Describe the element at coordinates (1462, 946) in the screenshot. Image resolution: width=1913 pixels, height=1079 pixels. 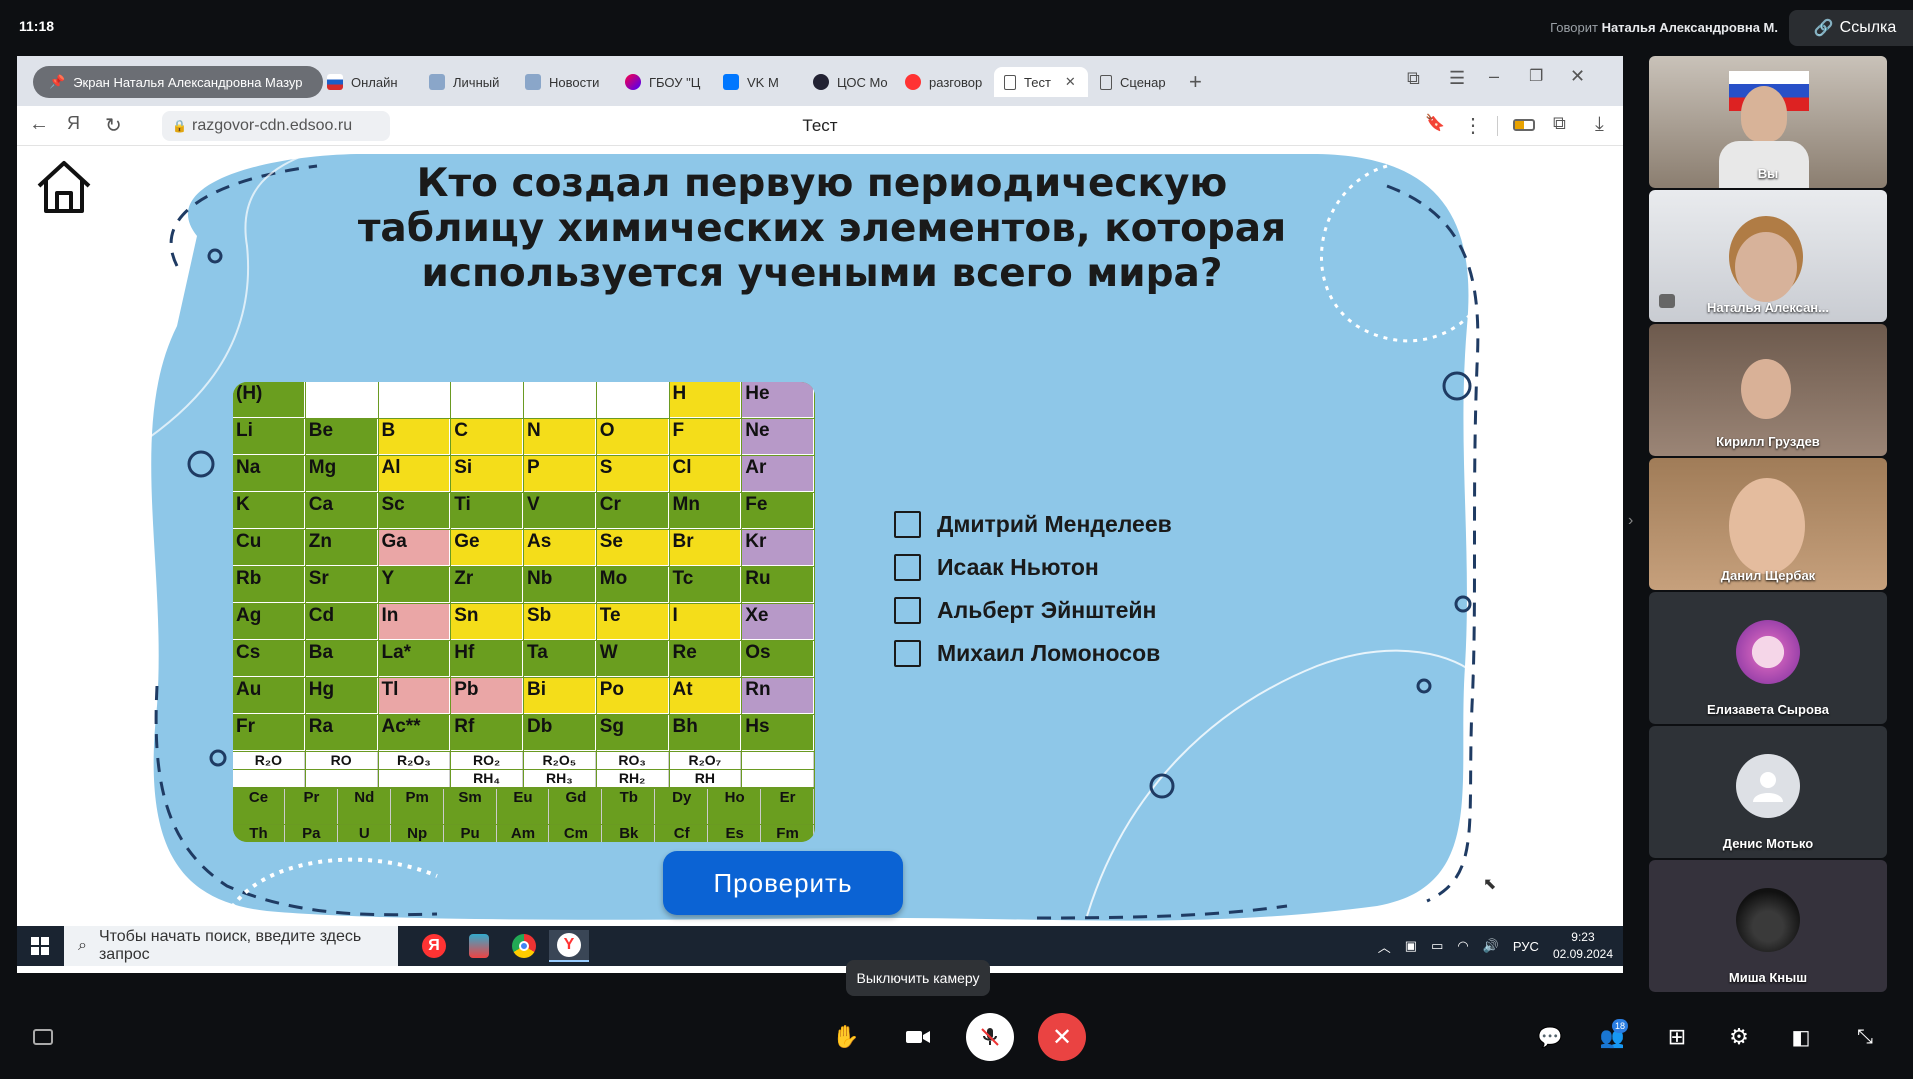
I see `wifi-icon: ◠` at that location.